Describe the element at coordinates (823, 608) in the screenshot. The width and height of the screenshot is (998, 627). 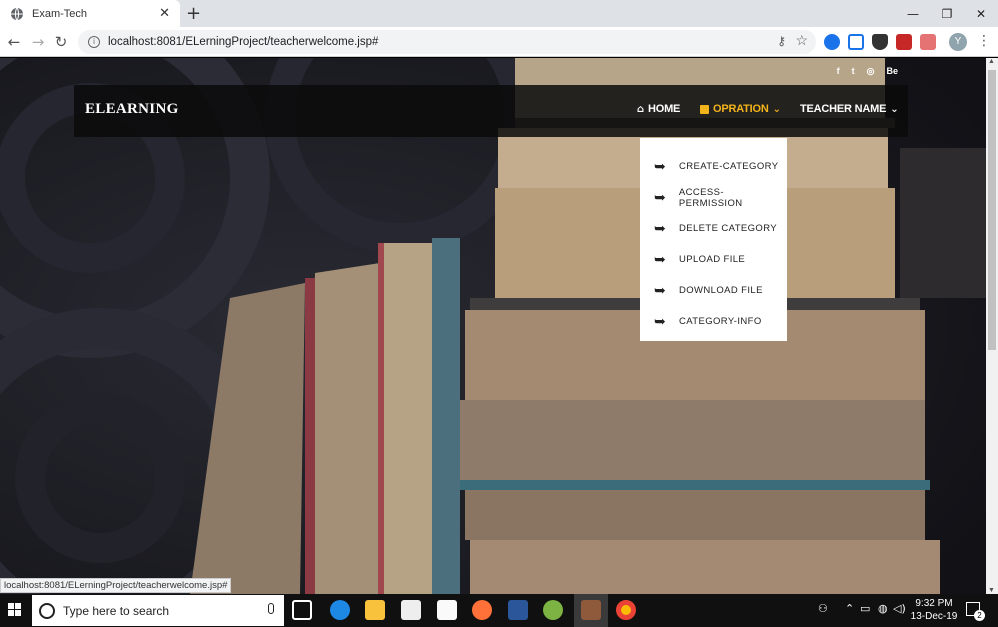
I see `people-icon: ⚇` at that location.